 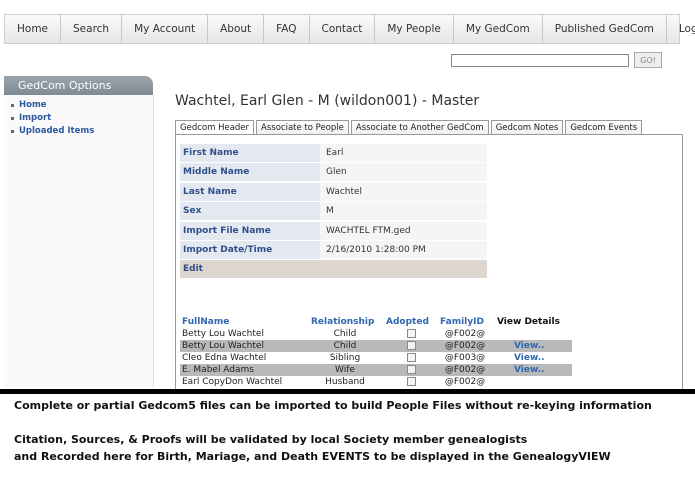 What do you see at coordinates (414, 29) in the screenshot?
I see `nav-my-people: My People` at bounding box center [414, 29].